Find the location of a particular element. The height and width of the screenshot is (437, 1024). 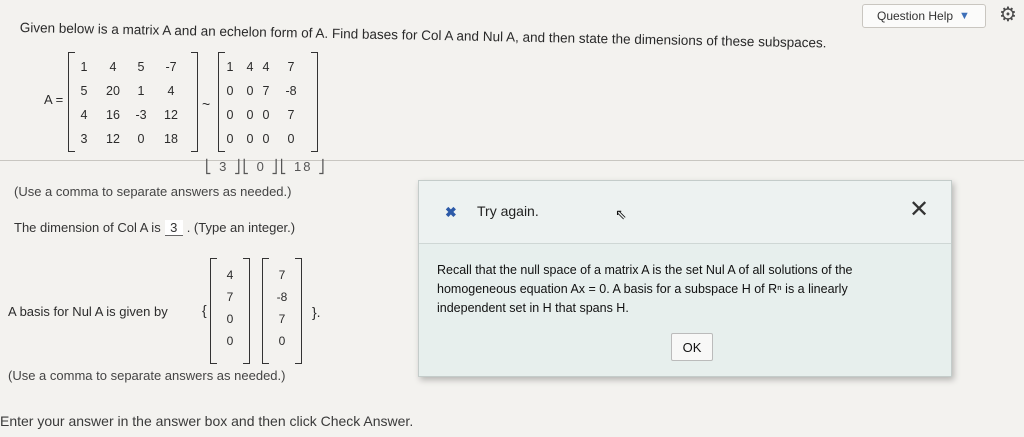

matrix-echelon-row: 0 0 7 -8 is located at coordinates (268, 91).